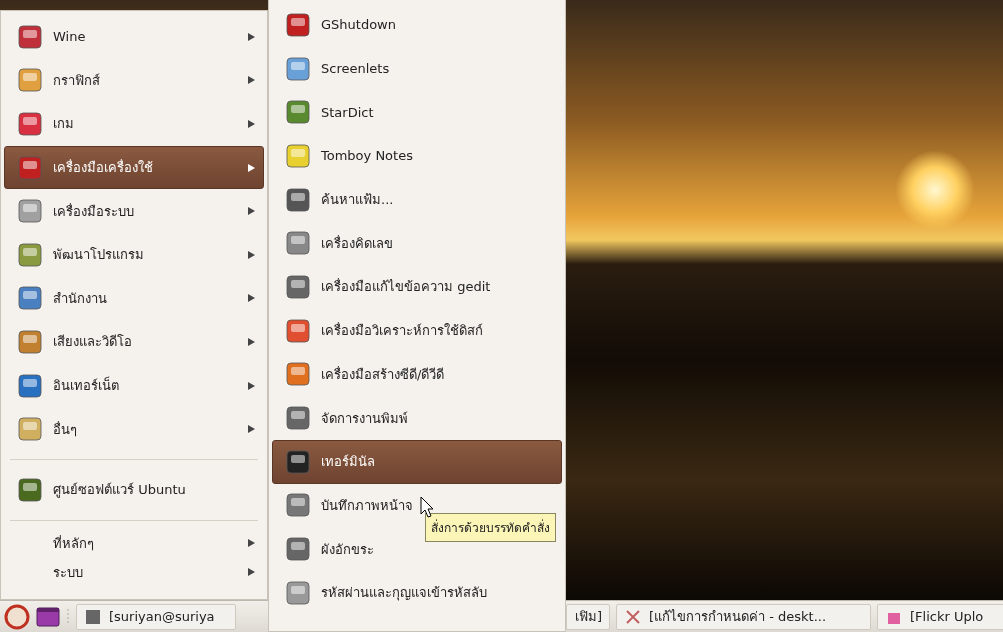  What do you see at coordinates (384, 592) in the screenshot?
I see `menu-item: รหัสผ่านและกุญแจเข้ารหัสลับ` at bounding box center [384, 592].